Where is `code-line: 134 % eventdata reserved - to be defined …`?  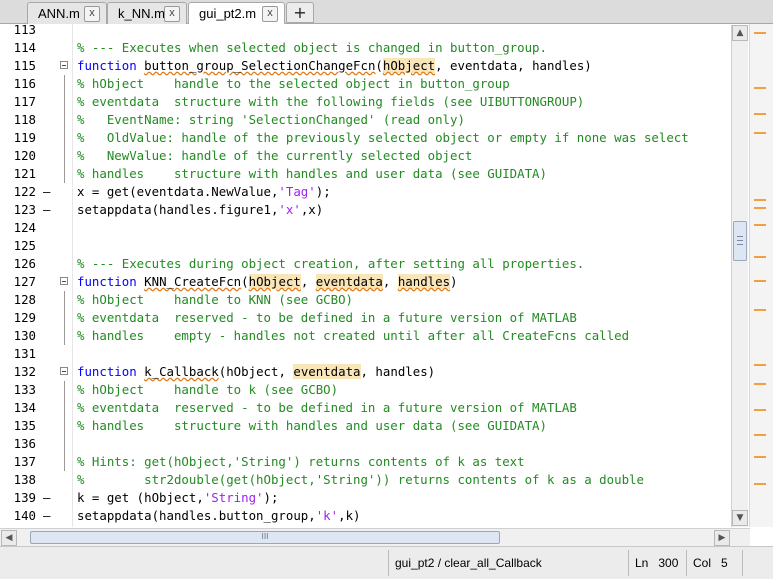 code-line: 134 % eventdata reserved - to be defined … is located at coordinates (375, 408).